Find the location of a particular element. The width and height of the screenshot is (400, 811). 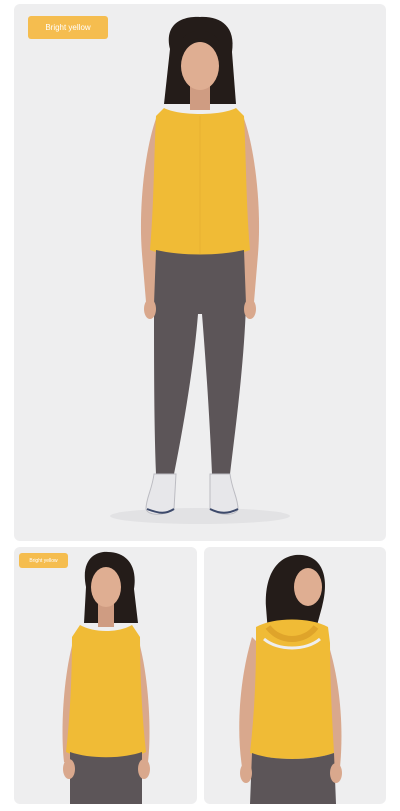

model-front-closeup-image is located at coordinates (106, 677).